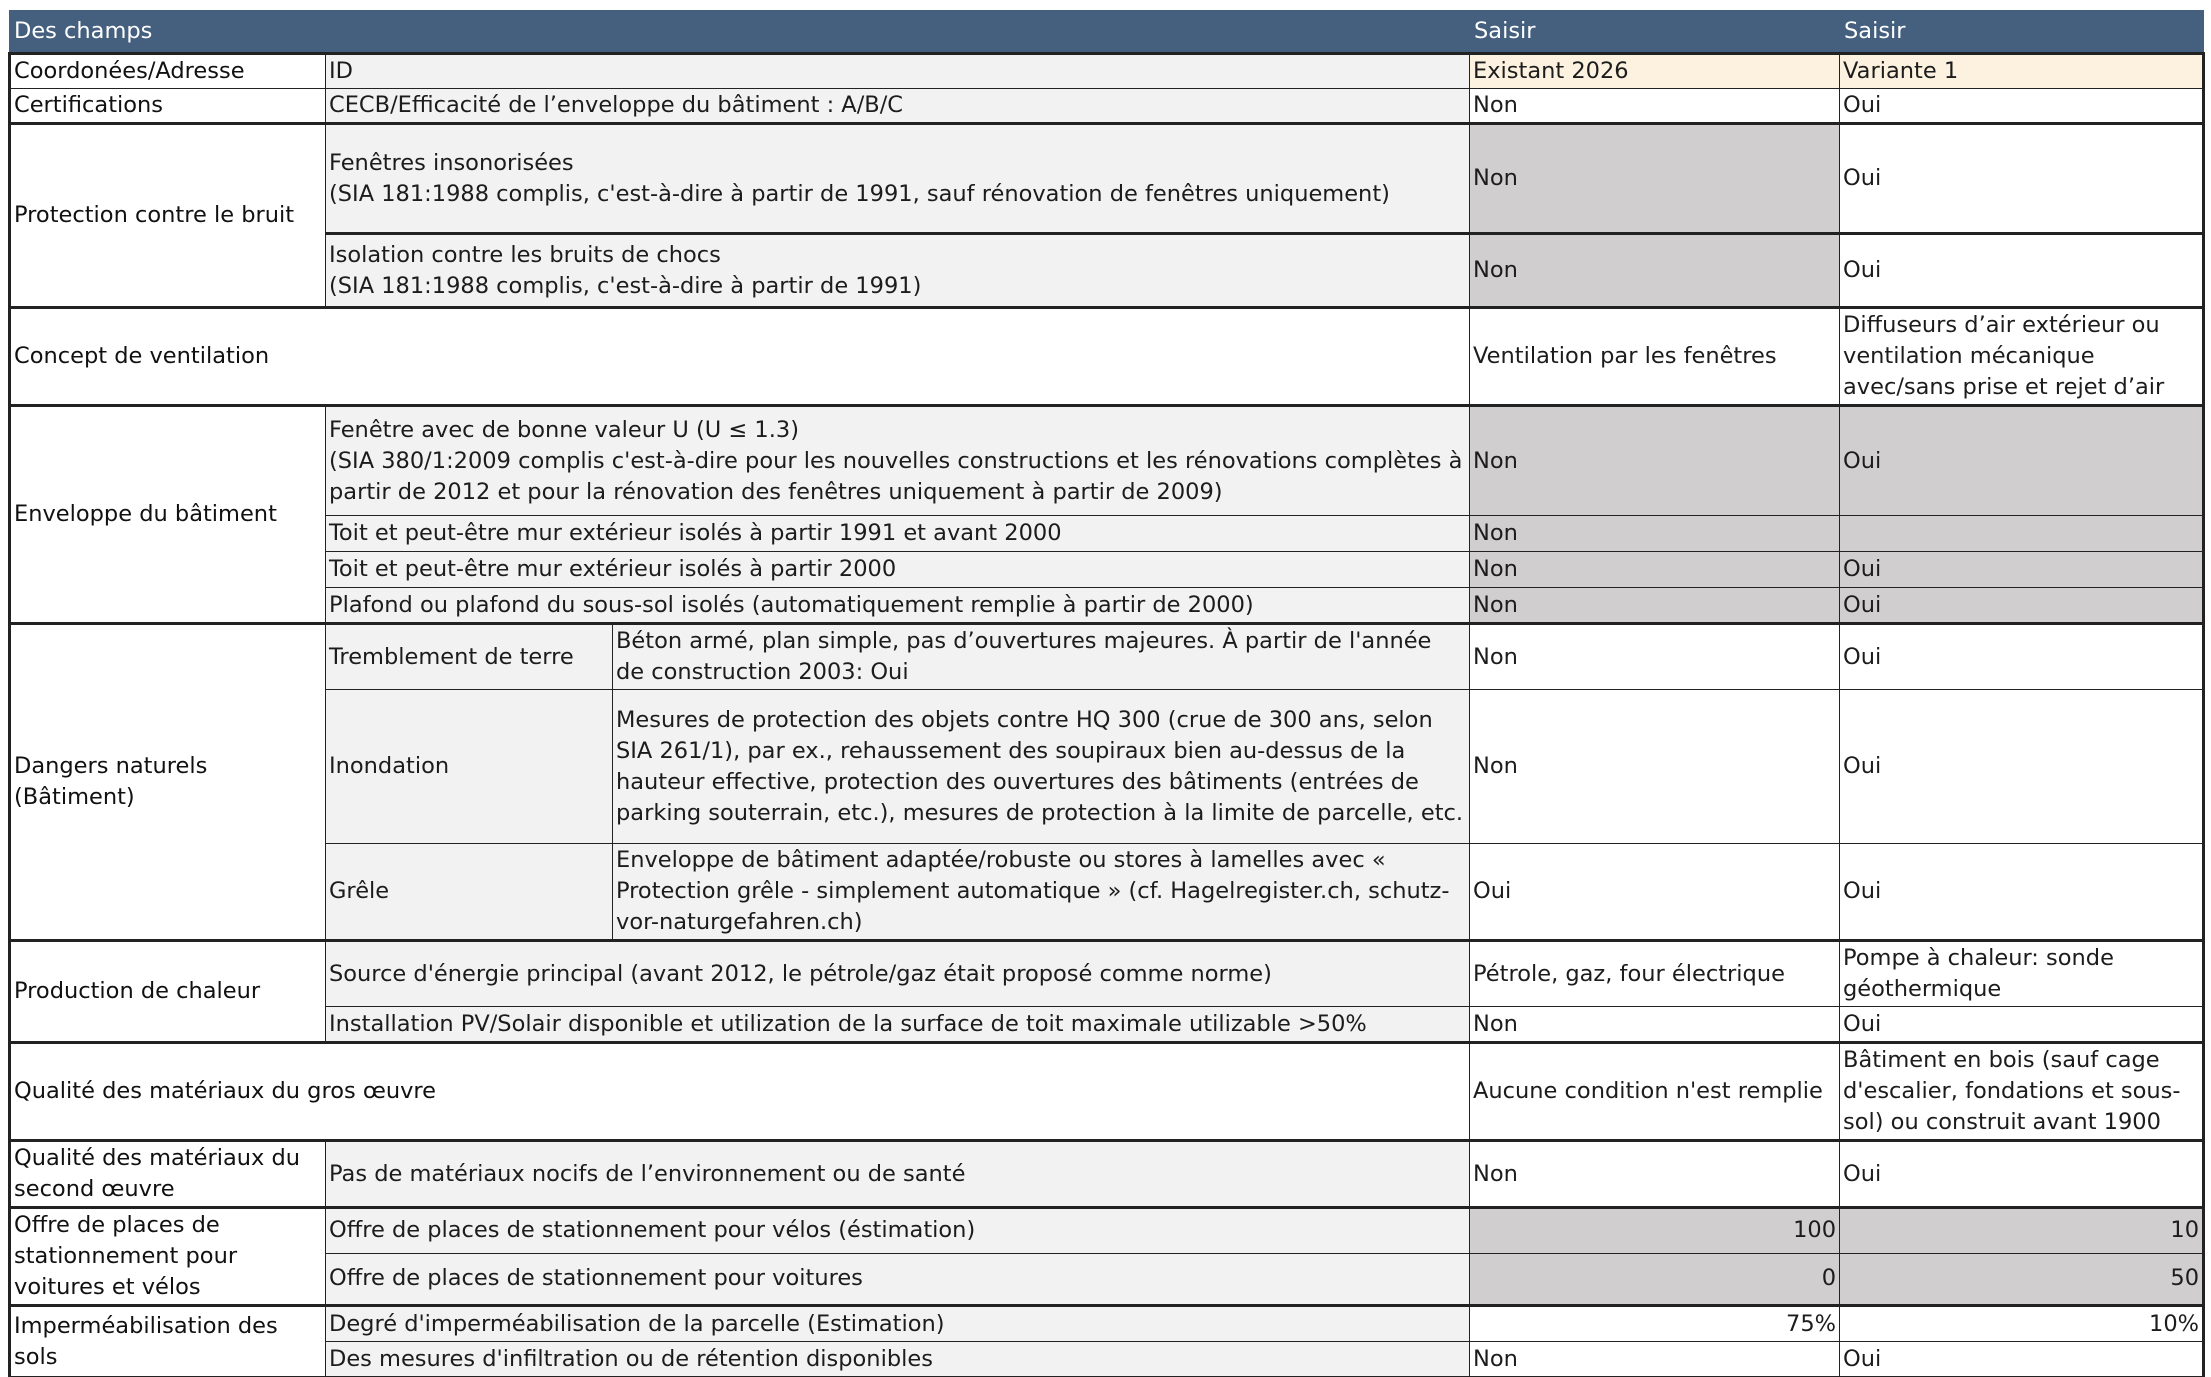 The height and width of the screenshot is (1377, 2211). I want to click on cell-parking-bikes-existing: 100, so click(1655, 1230).